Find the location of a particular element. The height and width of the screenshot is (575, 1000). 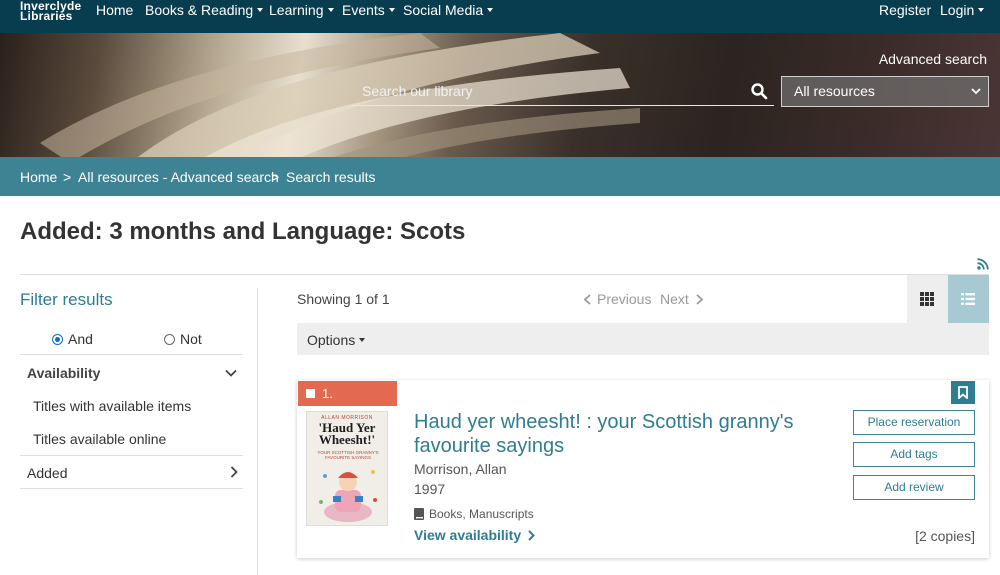

not-radio: Not is located at coordinates (183, 339).